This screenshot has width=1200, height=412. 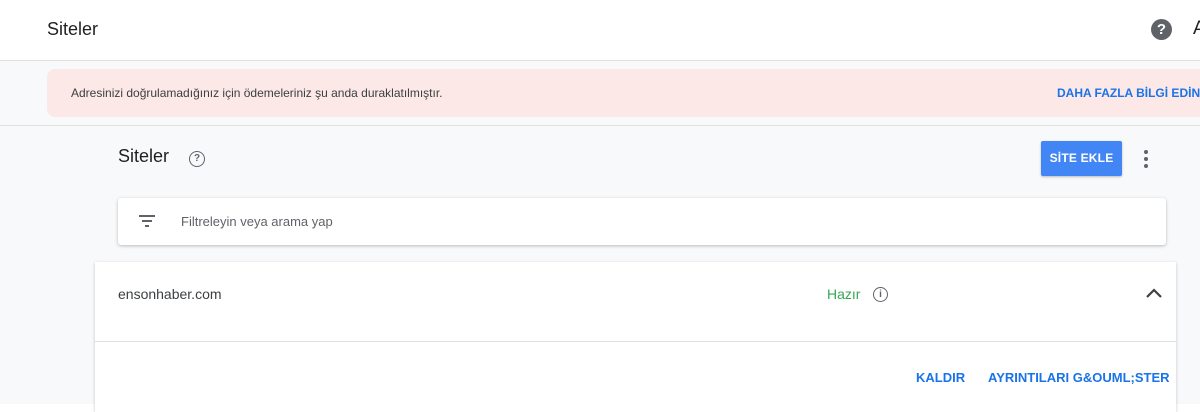 What do you see at coordinates (1081, 158) in the screenshot?
I see `add-site-button: SİTE EKLE` at bounding box center [1081, 158].